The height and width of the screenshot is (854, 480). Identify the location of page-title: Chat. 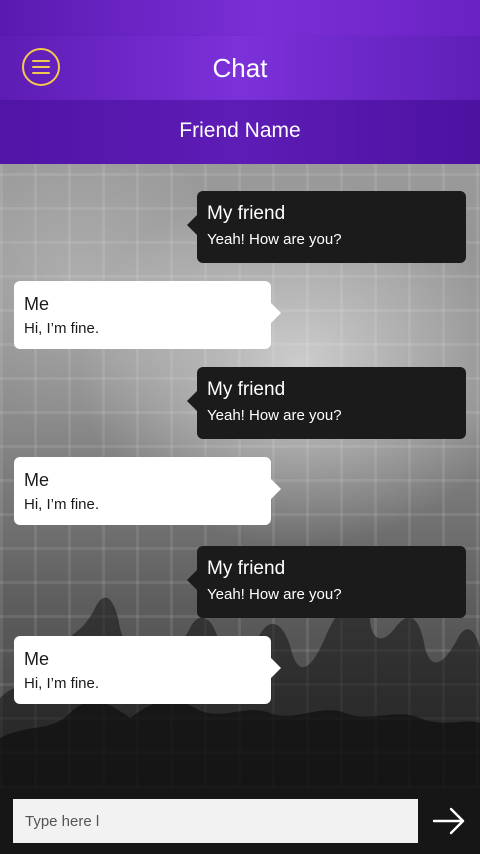
(240, 68).